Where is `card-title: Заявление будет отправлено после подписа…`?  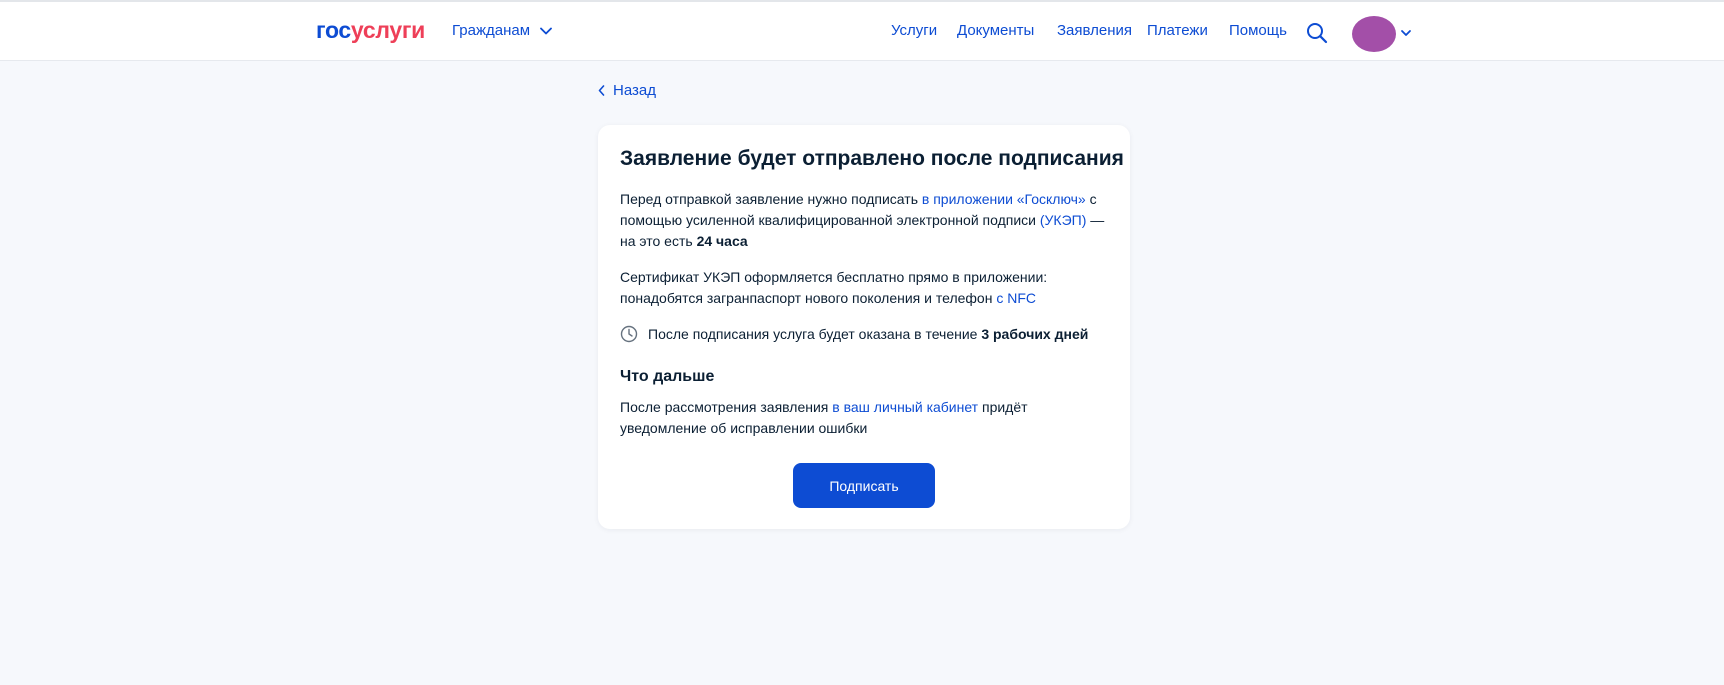
card-title: Заявление будет отправлено после подписа… is located at coordinates (872, 158).